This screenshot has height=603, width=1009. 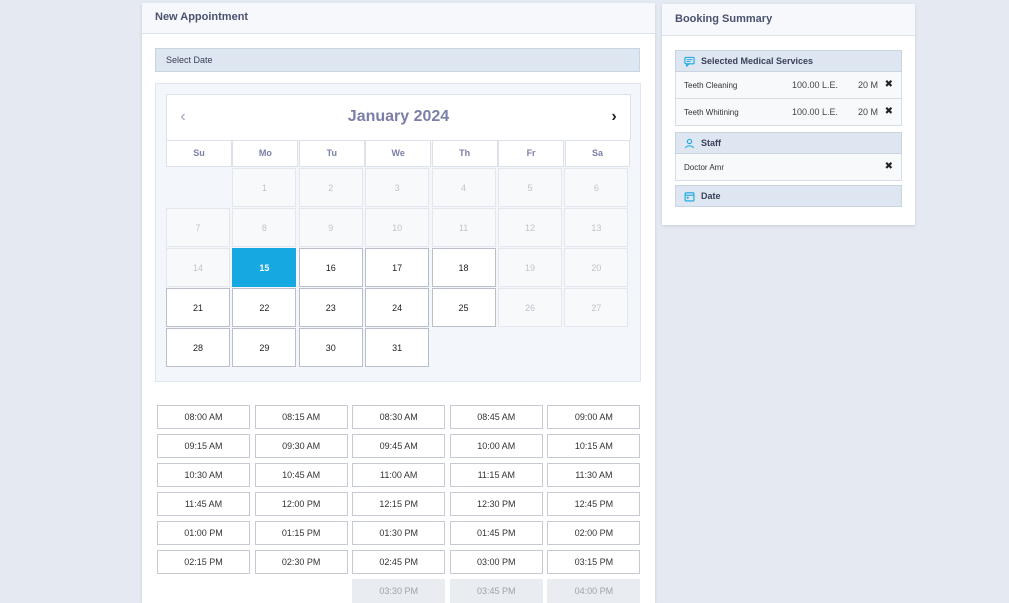 I want to click on weekday-label: We, so click(x=398, y=153).